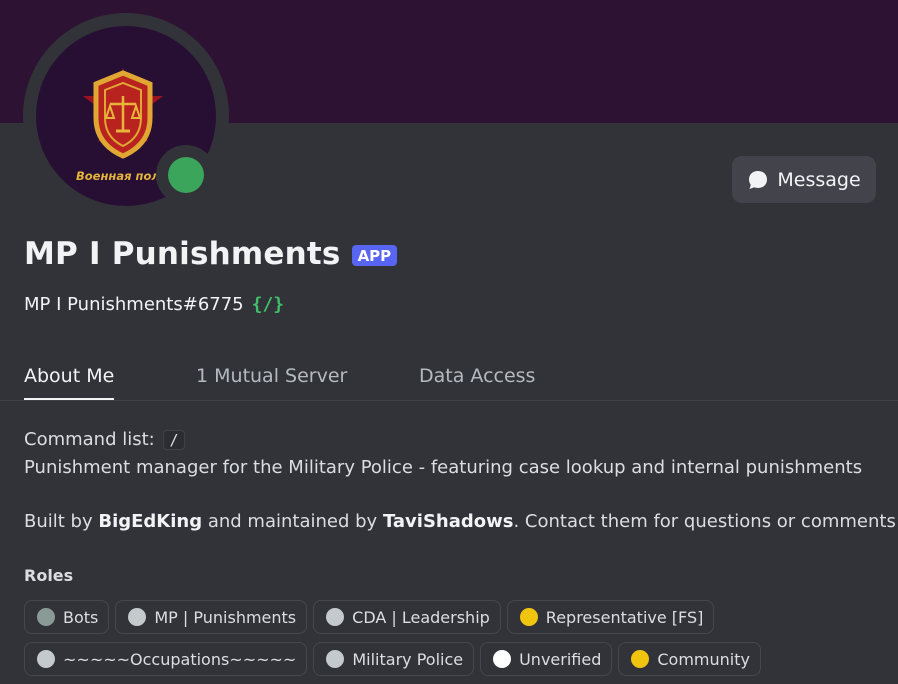 The height and width of the screenshot is (684, 898). What do you see at coordinates (150, 521) in the screenshot?
I see `builder-name: BigEdKing` at bounding box center [150, 521].